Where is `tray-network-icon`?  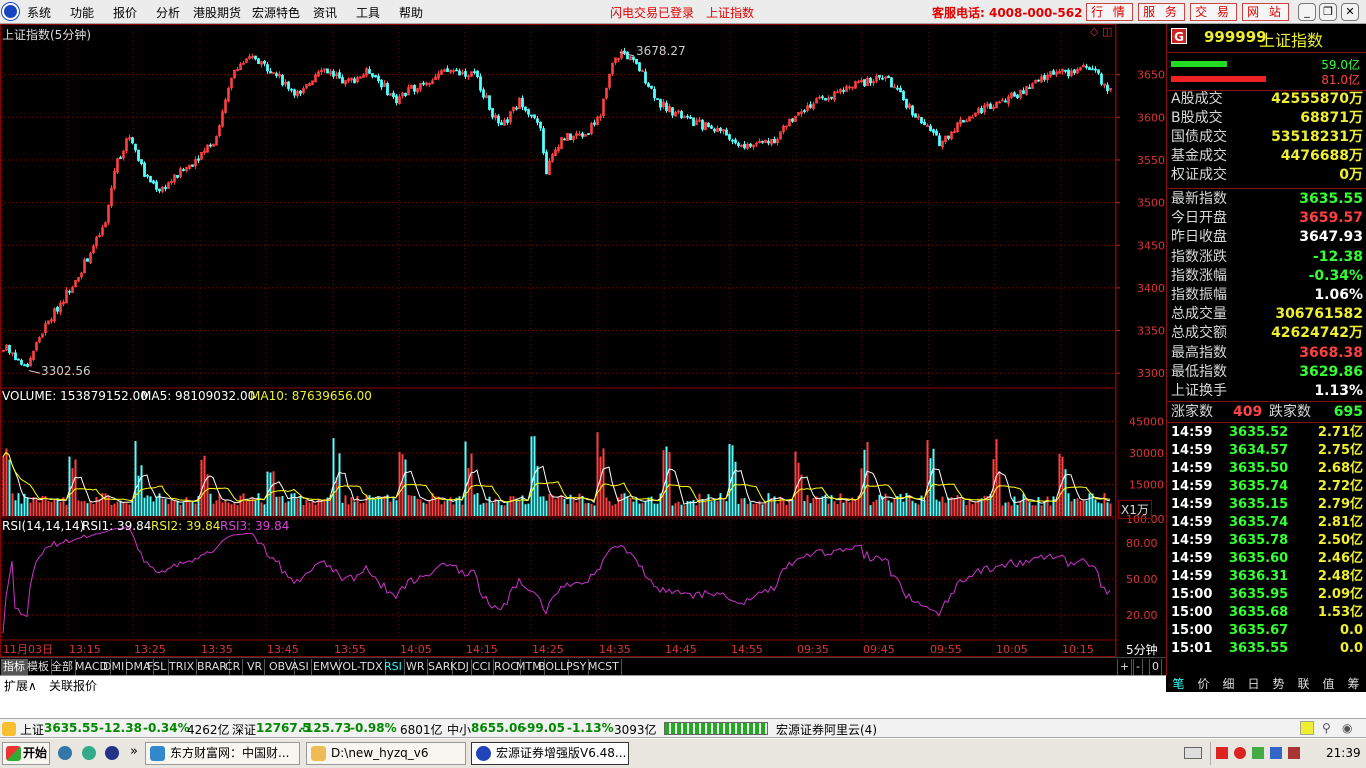
tray-network-icon is located at coordinates (1258, 753).